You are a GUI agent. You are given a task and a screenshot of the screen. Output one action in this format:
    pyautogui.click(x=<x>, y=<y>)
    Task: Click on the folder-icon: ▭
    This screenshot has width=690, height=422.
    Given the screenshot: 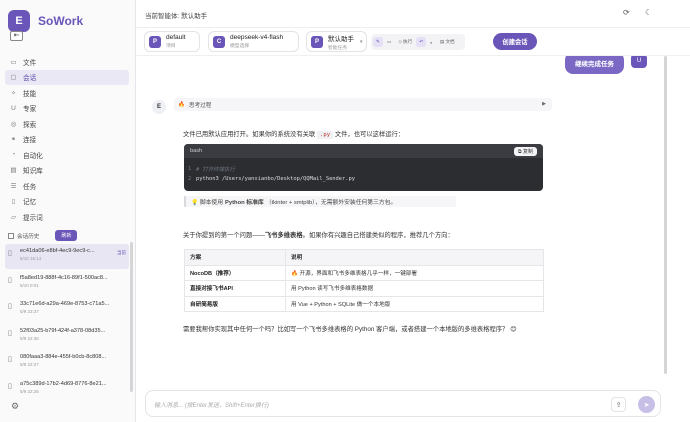 What is the action you would take?
    pyautogui.click(x=13, y=62)
    